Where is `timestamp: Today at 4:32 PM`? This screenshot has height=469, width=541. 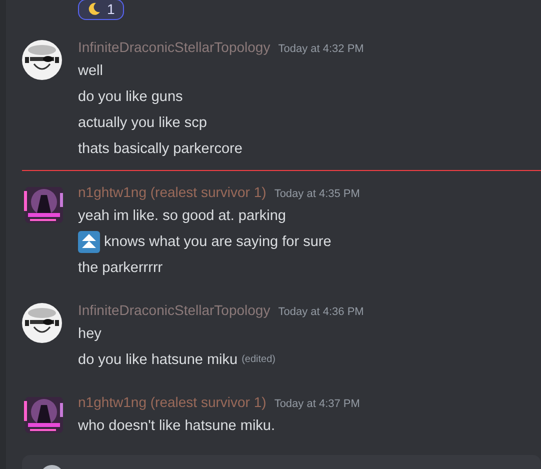 timestamp: Today at 4:32 PM is located at coordinates (321, 49).